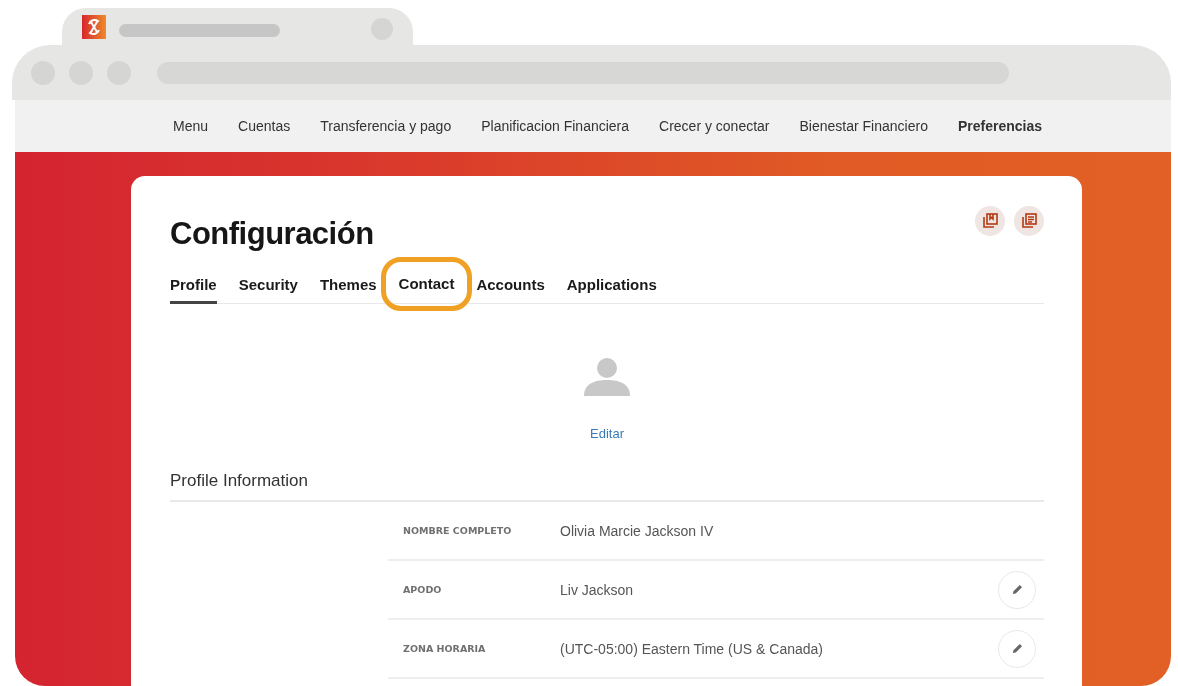 Image resolution: width=1178 pixels, height=686 pixels. Describe the element at coordinates (607, 486) in the screenshot. I see `section-title: Profile Information` at that location.